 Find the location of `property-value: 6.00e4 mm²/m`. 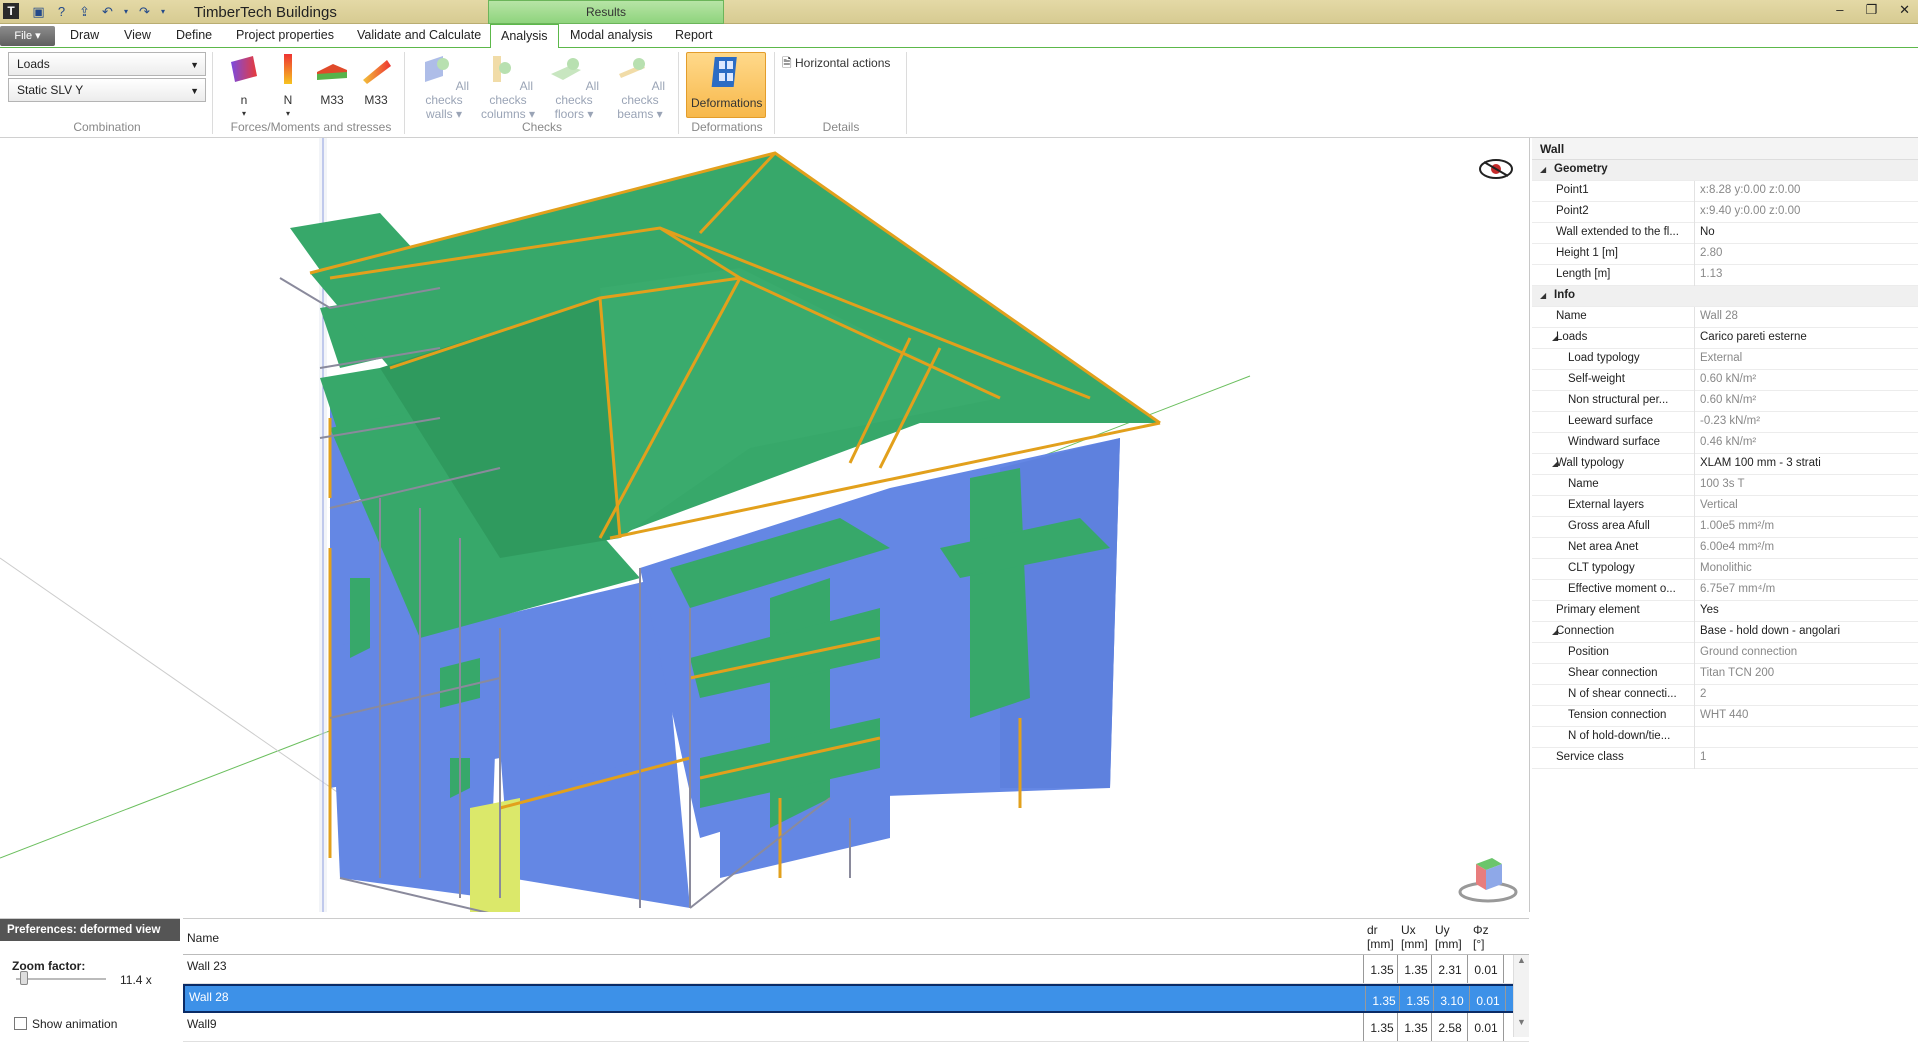

property-value: 6.00e4 mm²/m is located at coordinates (1737, 547).